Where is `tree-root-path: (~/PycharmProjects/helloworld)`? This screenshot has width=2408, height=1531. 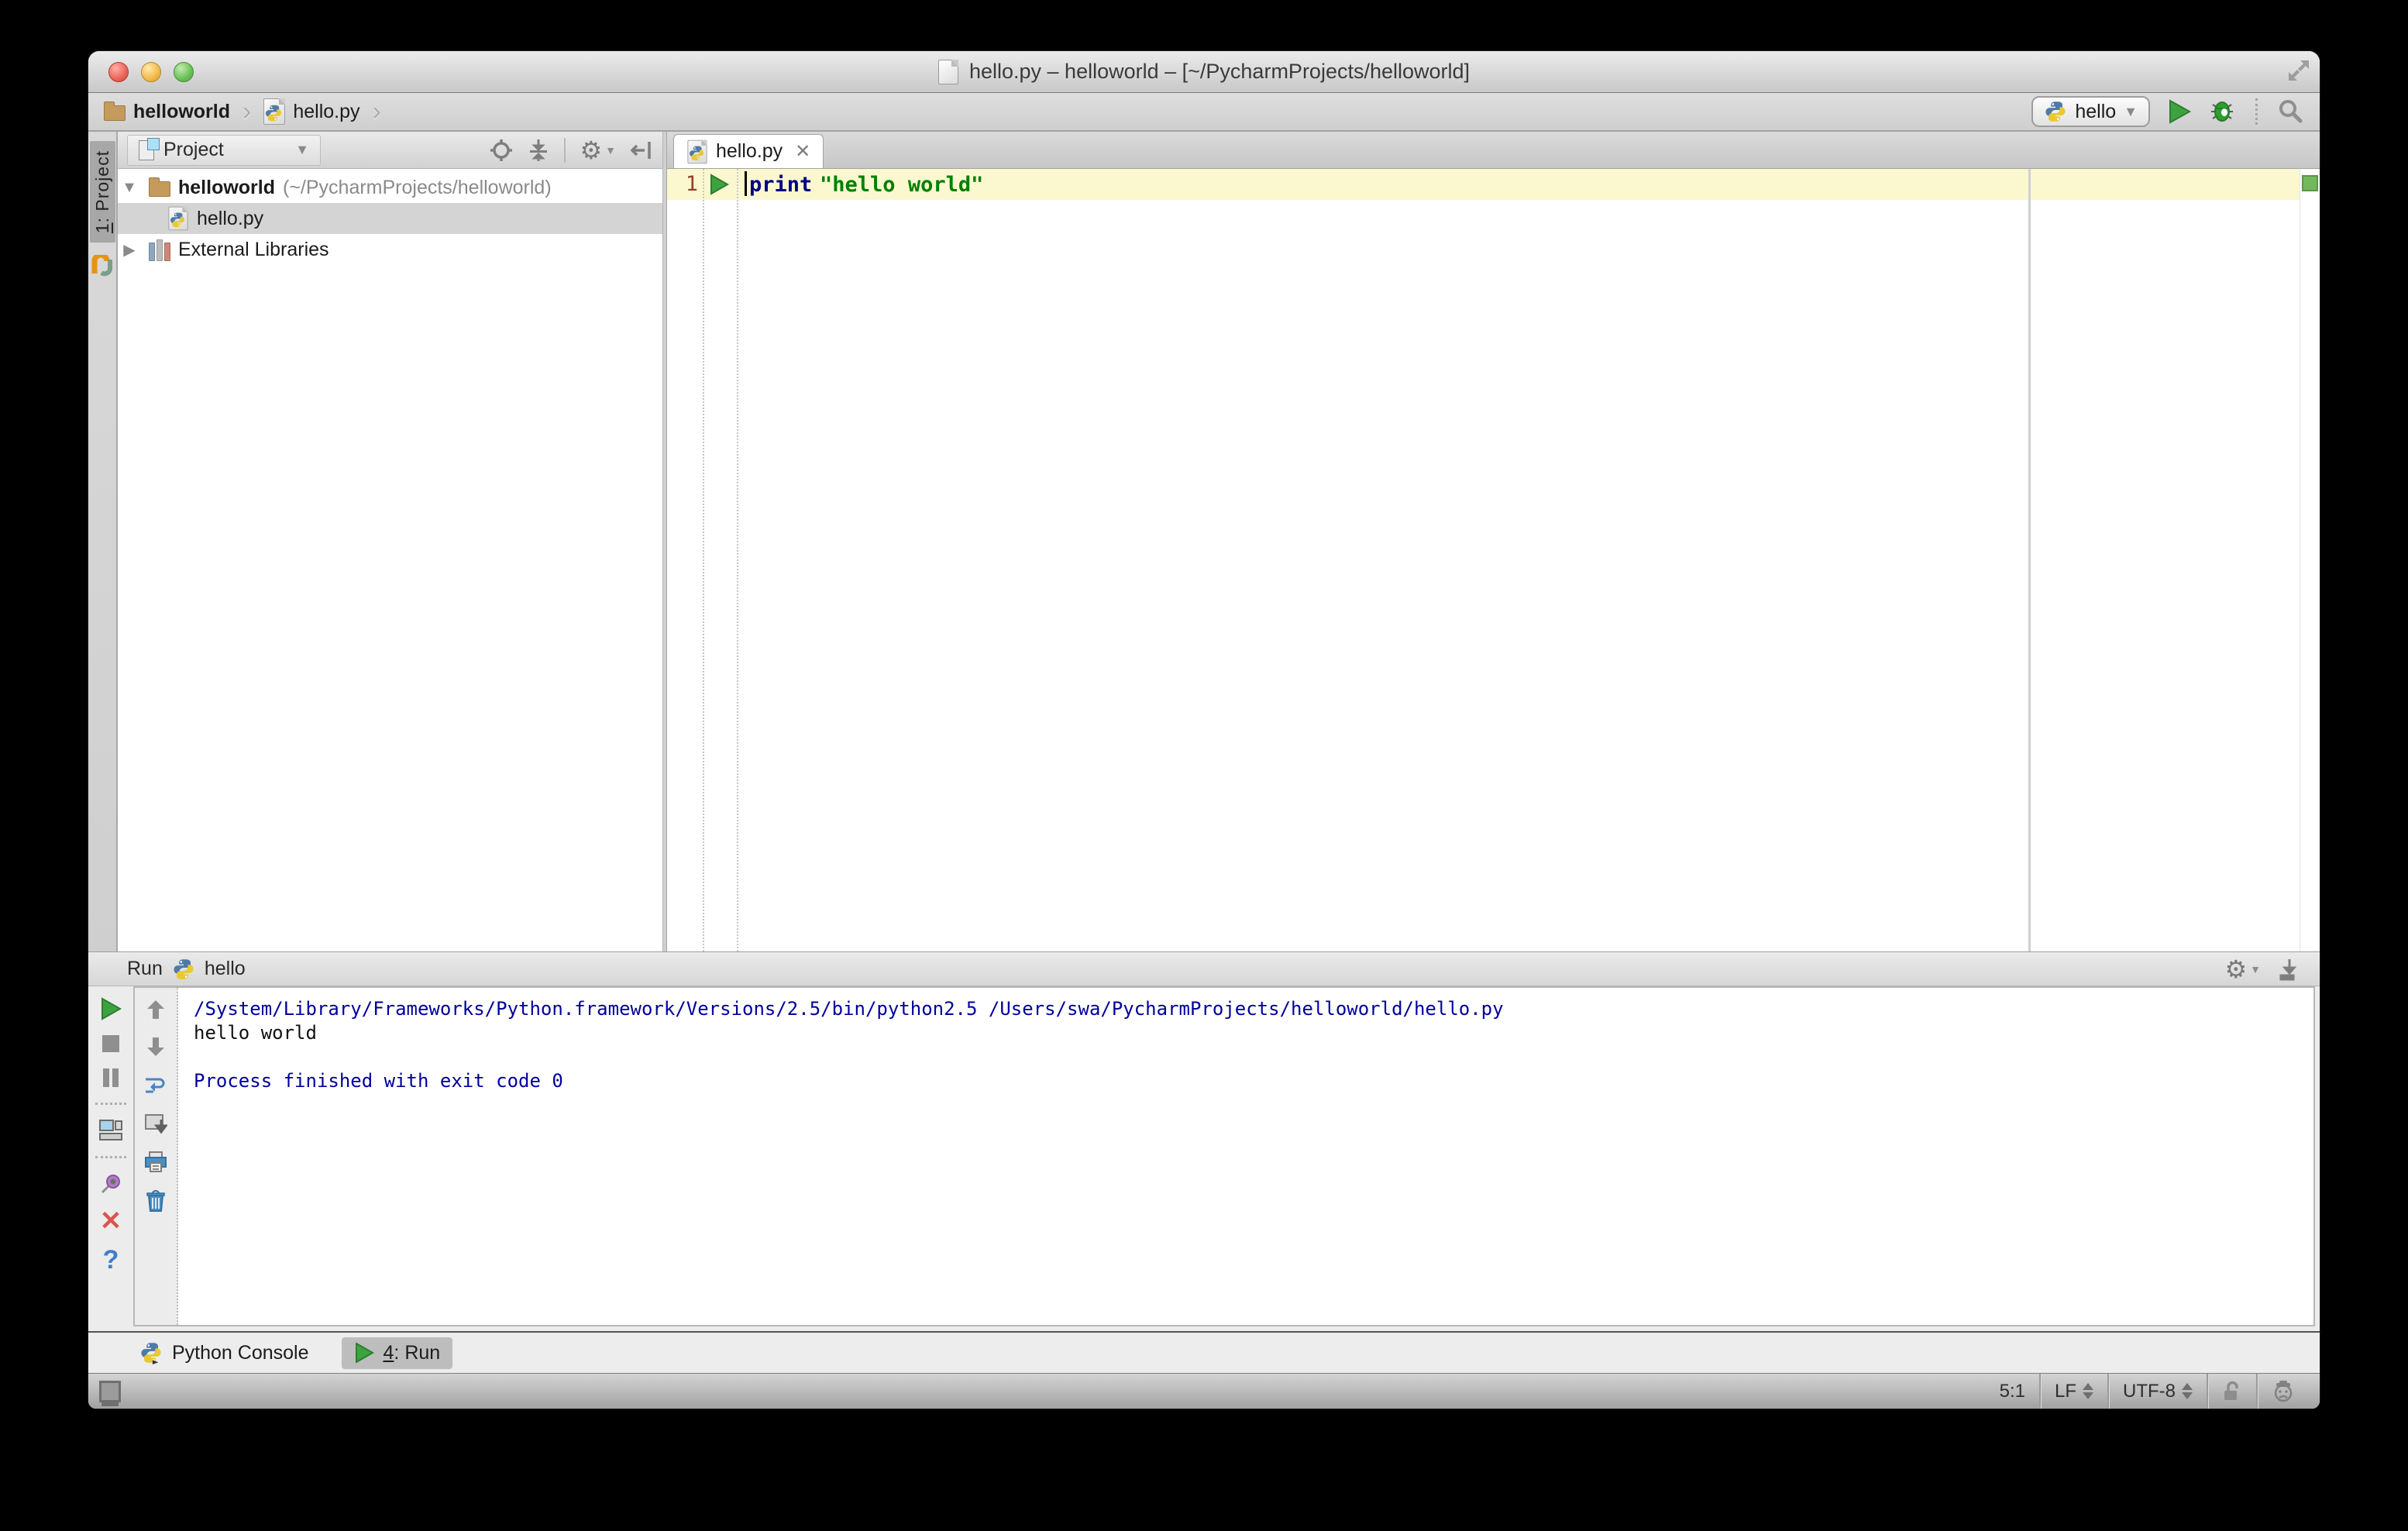 tree-root-path: (~/PycharmProjects/helloworld) is located at coordinates (417, 187).